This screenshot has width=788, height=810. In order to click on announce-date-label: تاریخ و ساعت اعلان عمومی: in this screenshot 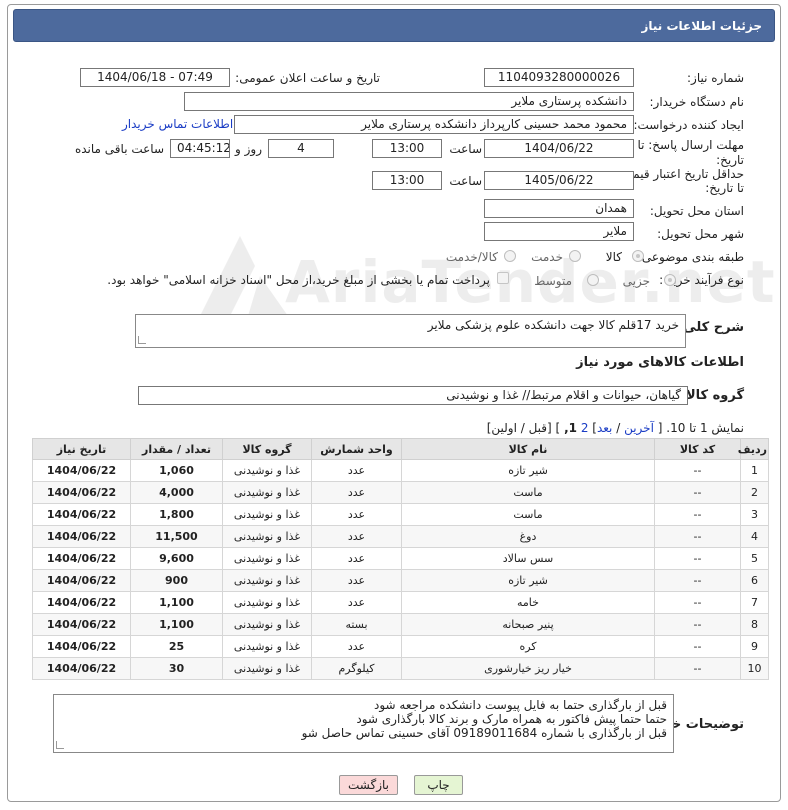, I will do `click(307, 78)`.